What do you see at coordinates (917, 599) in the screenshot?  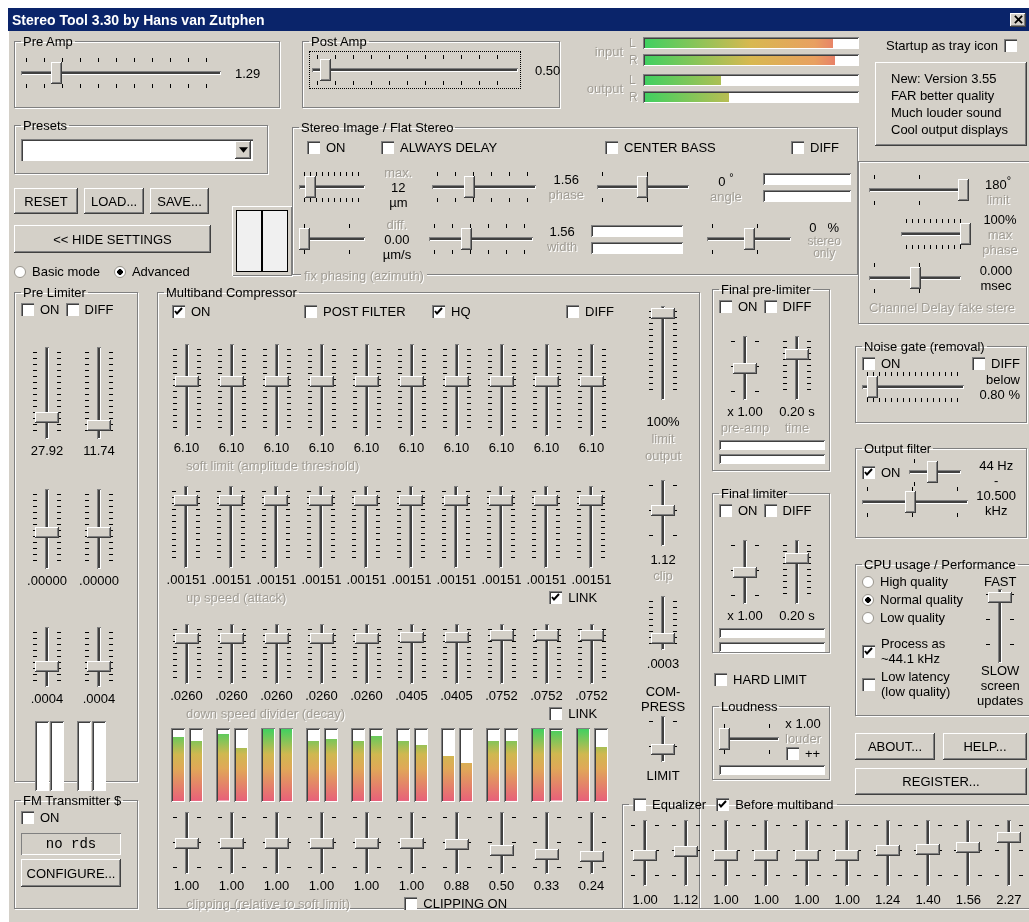 I see `quality-radio: Normal quality` at bounding box center [917, 599].